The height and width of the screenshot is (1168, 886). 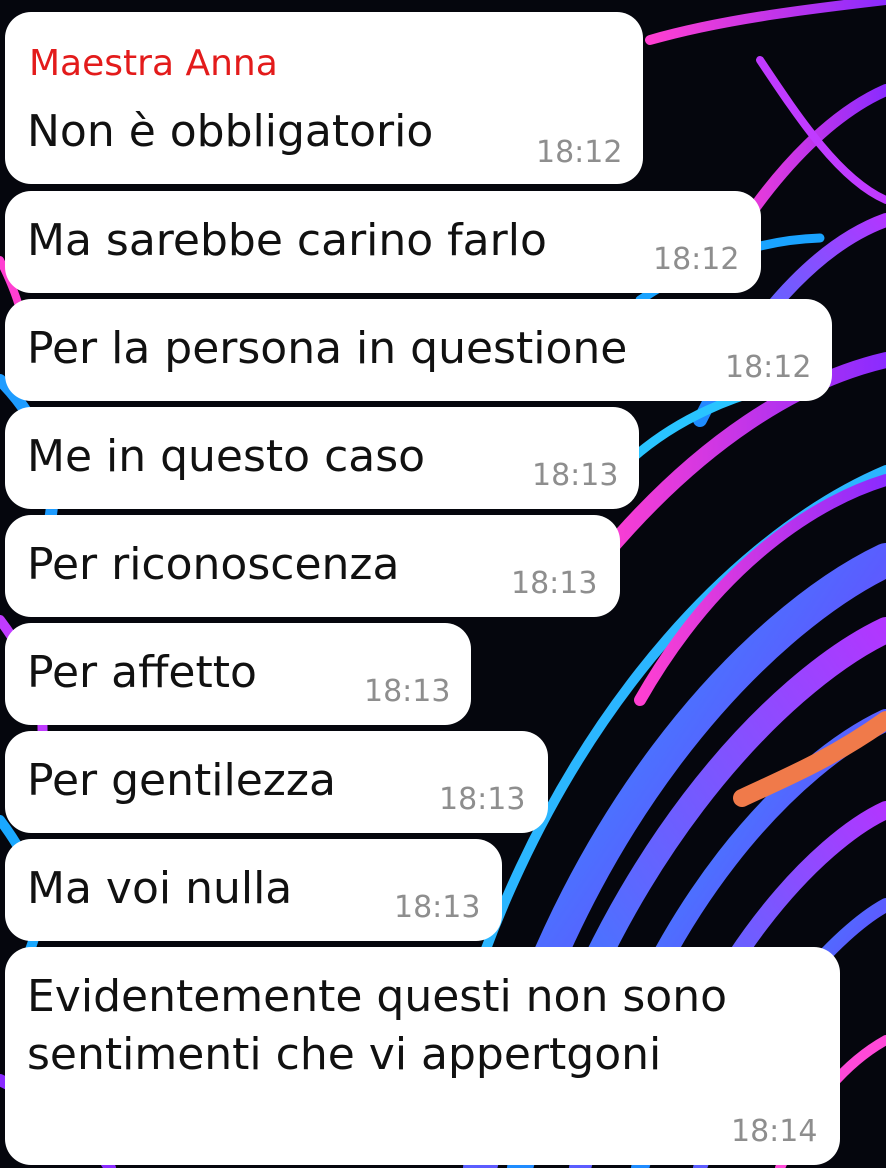 I want to click on message-text: Per riconoscenza, so click(x=213, y=564).